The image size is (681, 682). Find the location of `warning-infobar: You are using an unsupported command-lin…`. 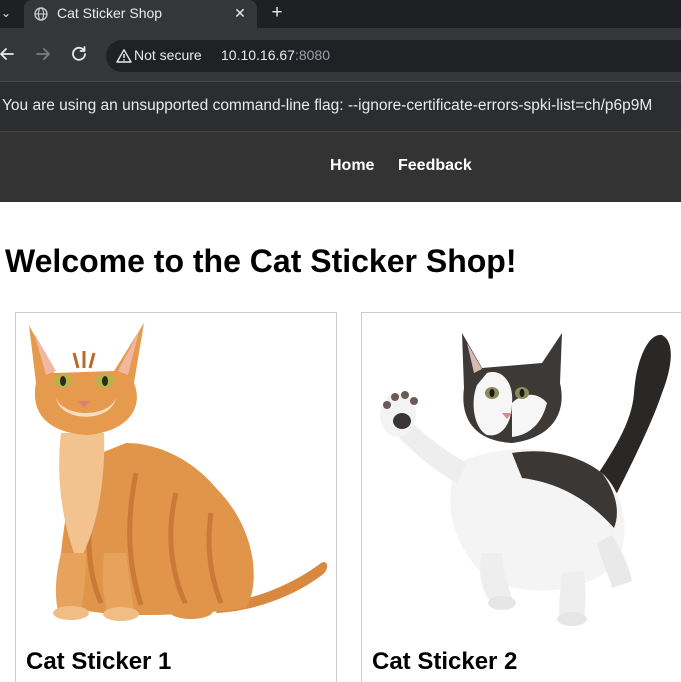

warning-infobar: You are using an unsupported command-lin… is located at coordinates (340, 106).